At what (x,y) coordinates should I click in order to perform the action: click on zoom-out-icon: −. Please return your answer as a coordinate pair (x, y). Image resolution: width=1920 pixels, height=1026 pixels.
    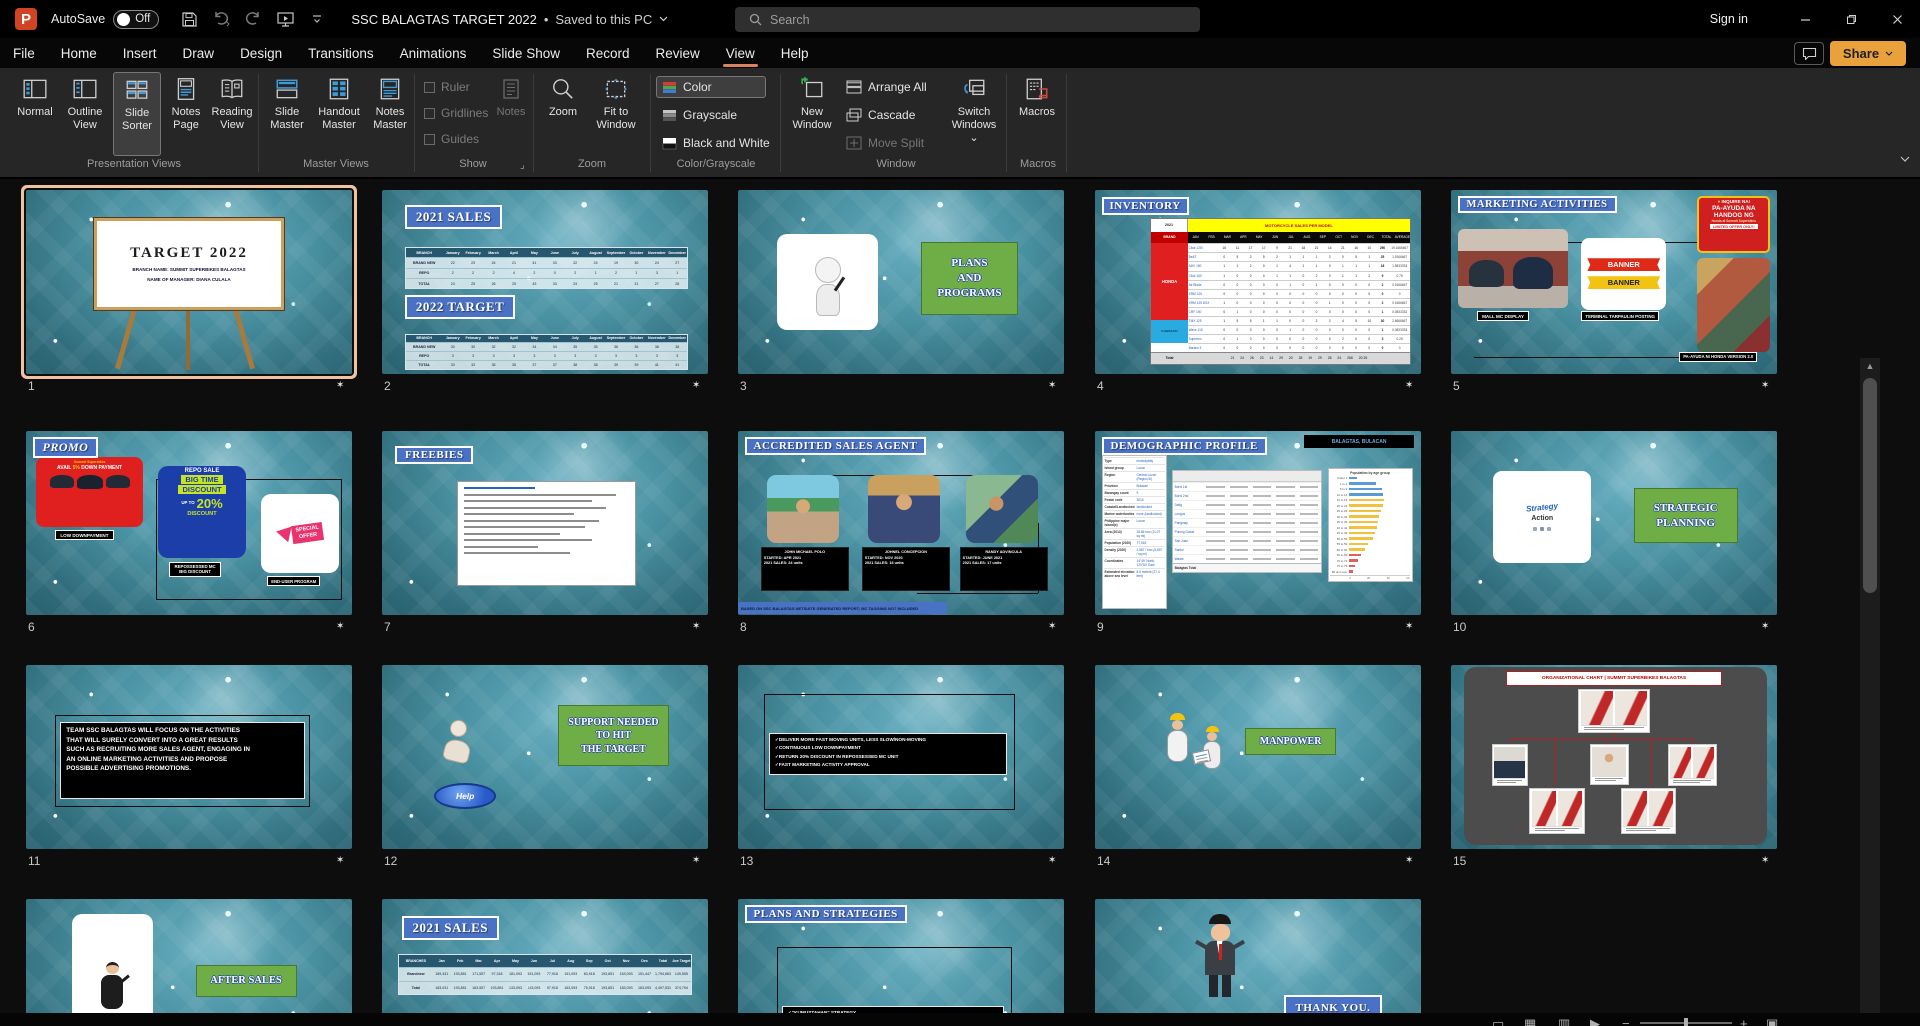
    Looking at the image, I should click on (1626, 1021).